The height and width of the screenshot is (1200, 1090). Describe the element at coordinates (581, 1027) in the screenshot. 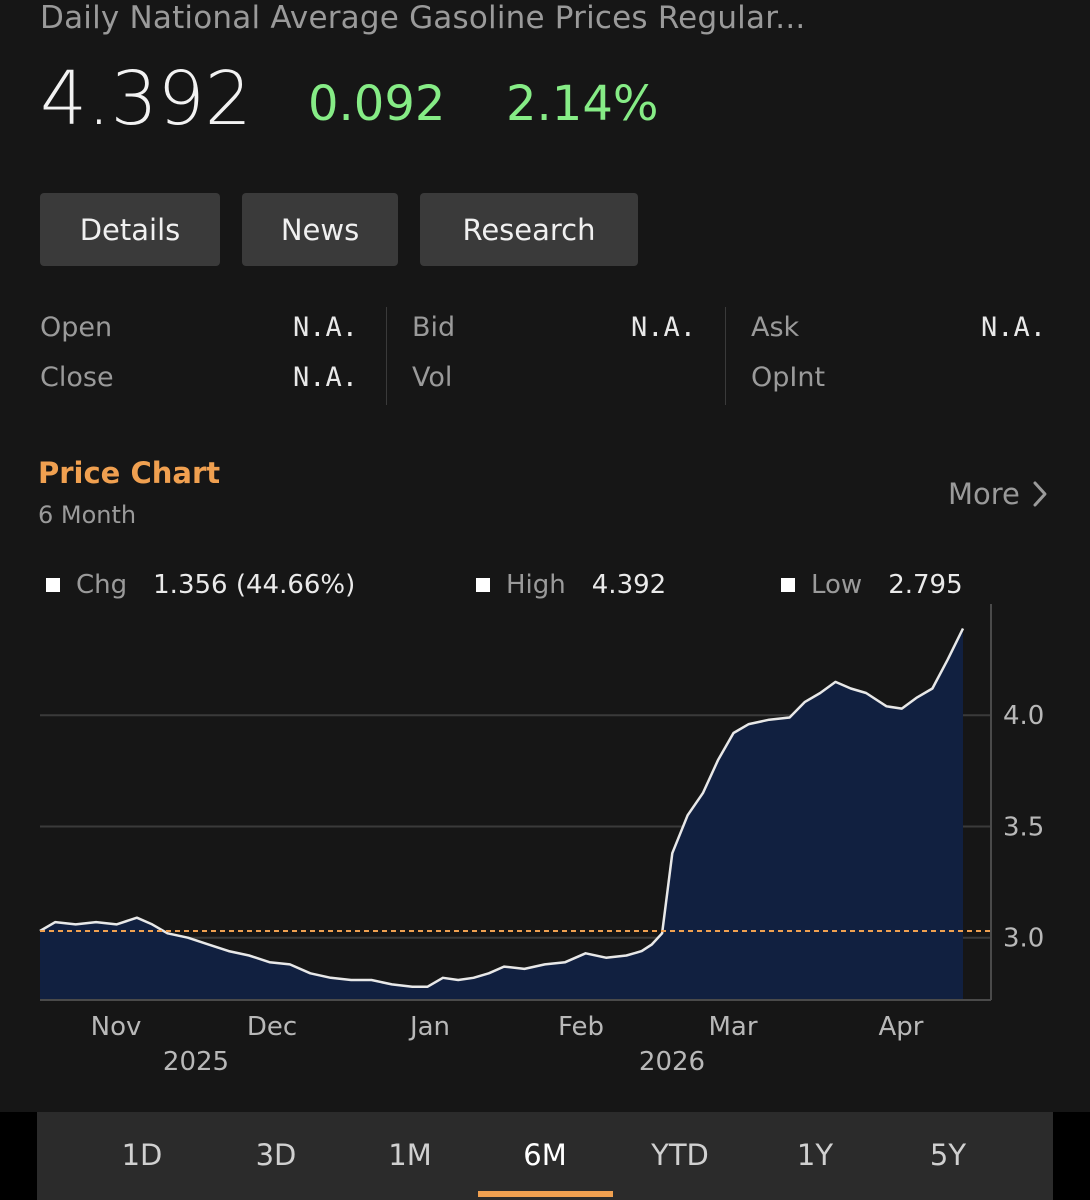

I see `x-tick-label: Feb` at that location.